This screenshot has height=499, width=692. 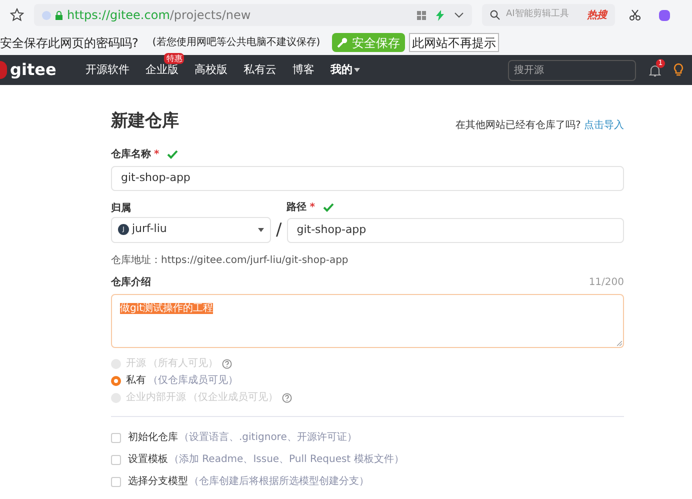 I want to click on hot-search-label: 热搜, so click(x=597, y=15).